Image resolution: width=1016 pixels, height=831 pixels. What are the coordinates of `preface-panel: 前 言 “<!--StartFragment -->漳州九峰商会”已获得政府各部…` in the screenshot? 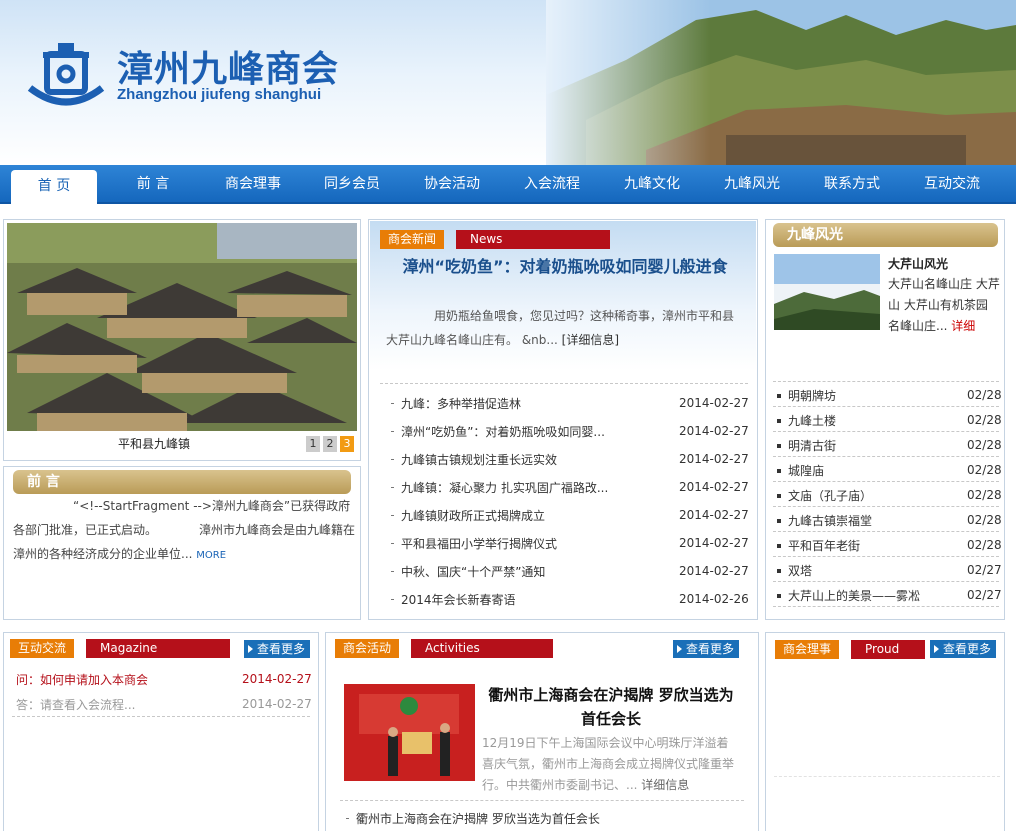 It's located at (182, 543).